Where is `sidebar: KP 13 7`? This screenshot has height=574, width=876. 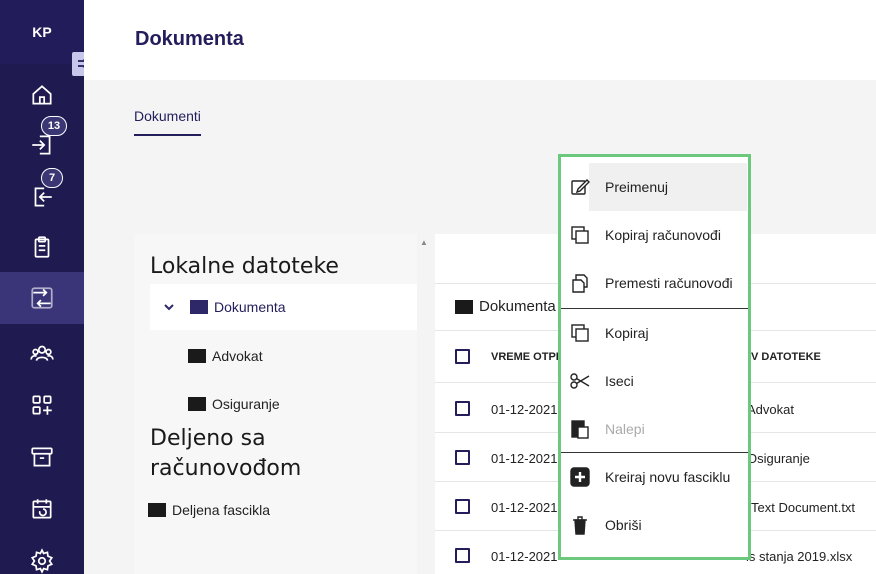
sidebar: KP 13 7 is located at coordinates (42, 287).